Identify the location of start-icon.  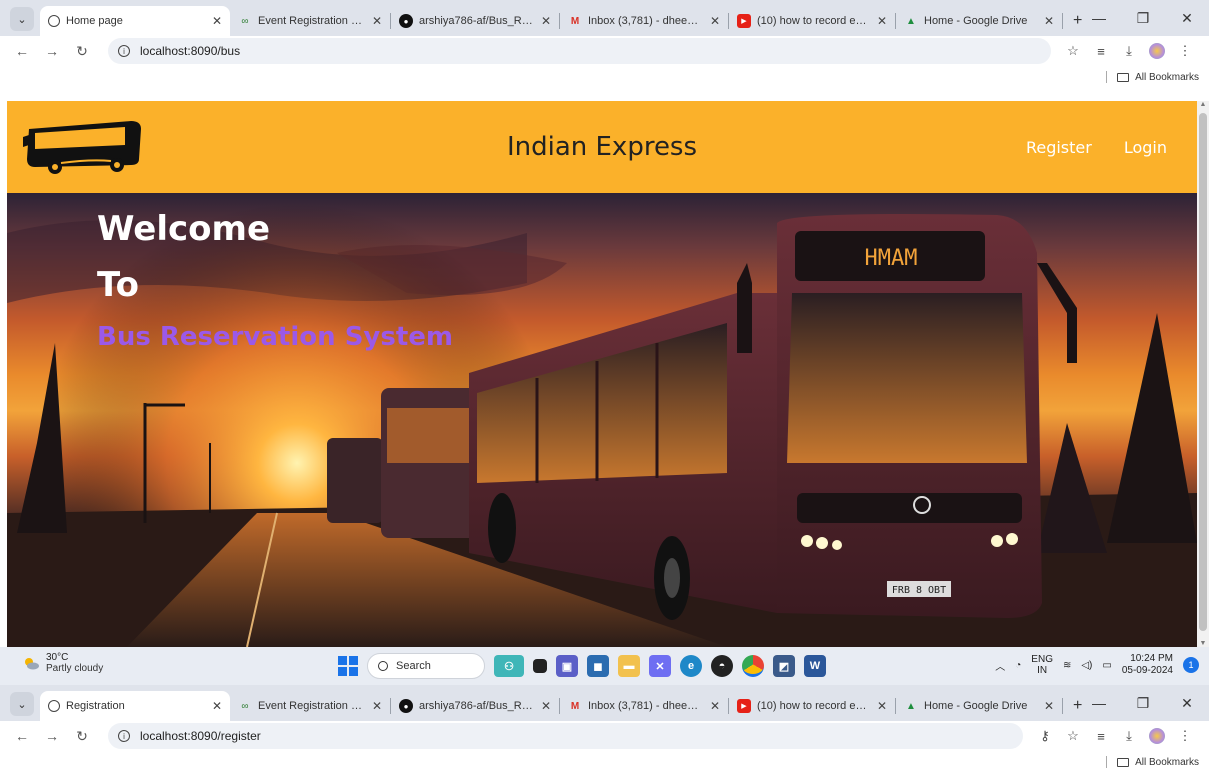
(348, 666).